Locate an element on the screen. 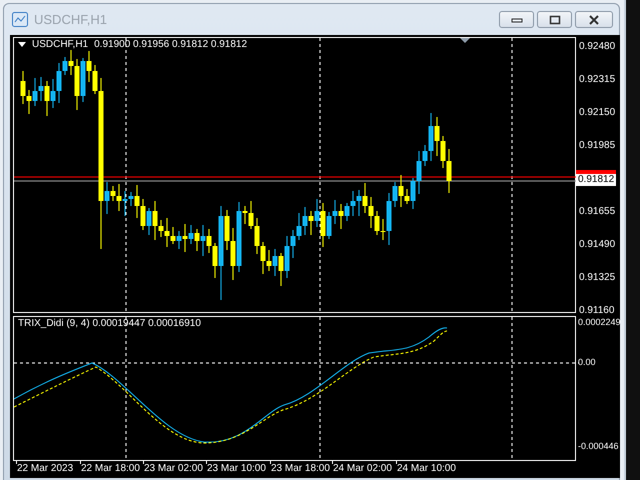  price-label: 0.91325 is located at coordinates (597, 278).